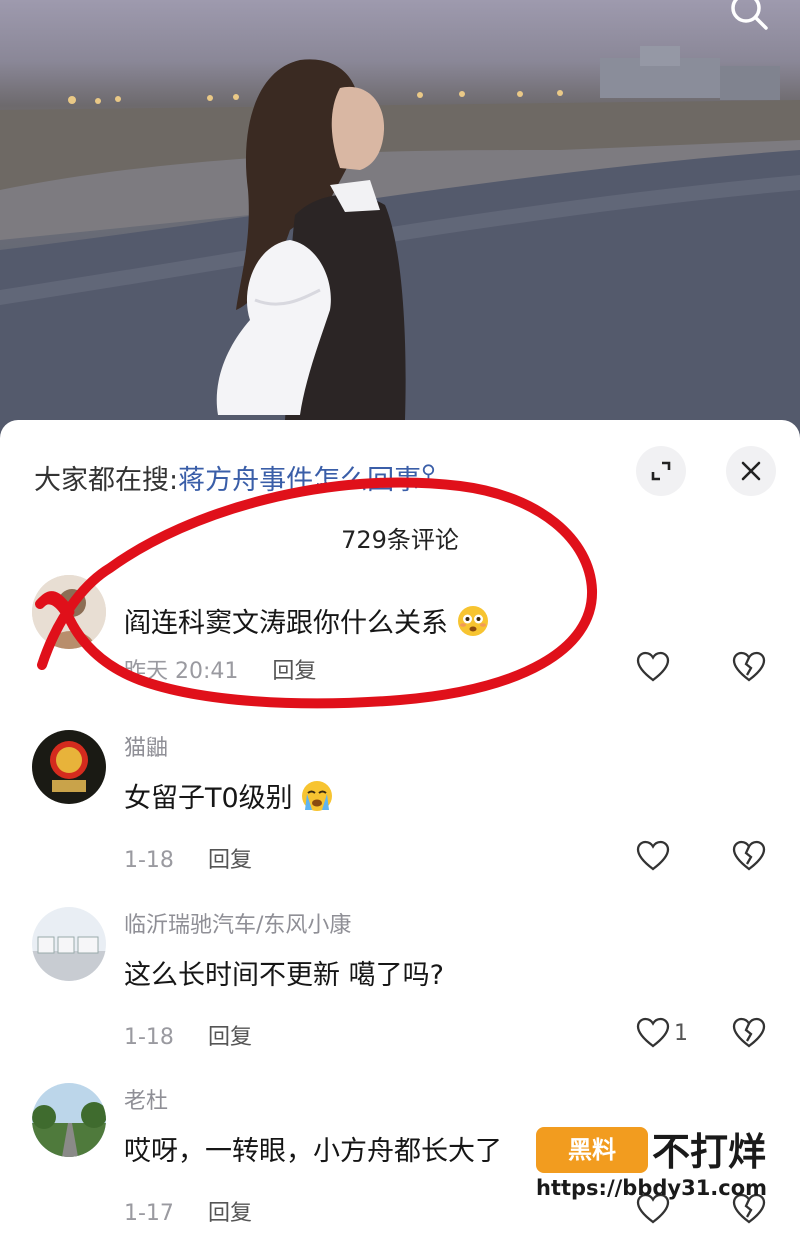  What do you see at coordinates (299, 480) in the screenshot?
I see `hot-search-query-link: 蒋方舟事件怎么回事` at bounding box center [299, 480].